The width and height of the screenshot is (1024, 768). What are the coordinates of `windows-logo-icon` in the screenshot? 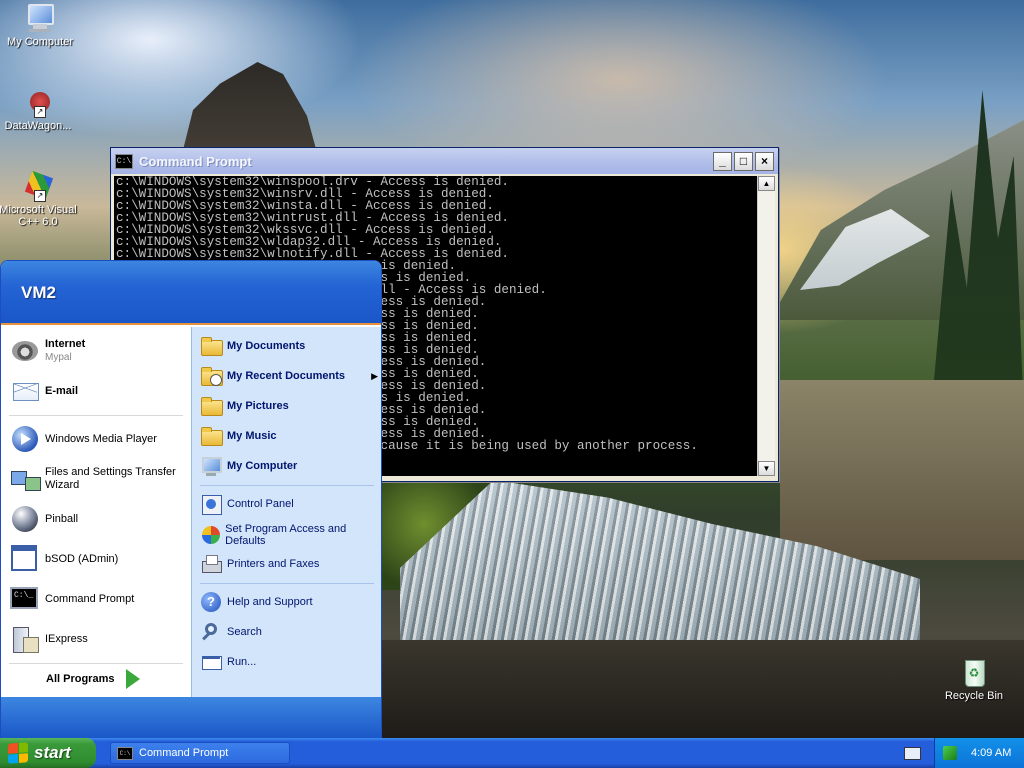 It's located at (18, 753).